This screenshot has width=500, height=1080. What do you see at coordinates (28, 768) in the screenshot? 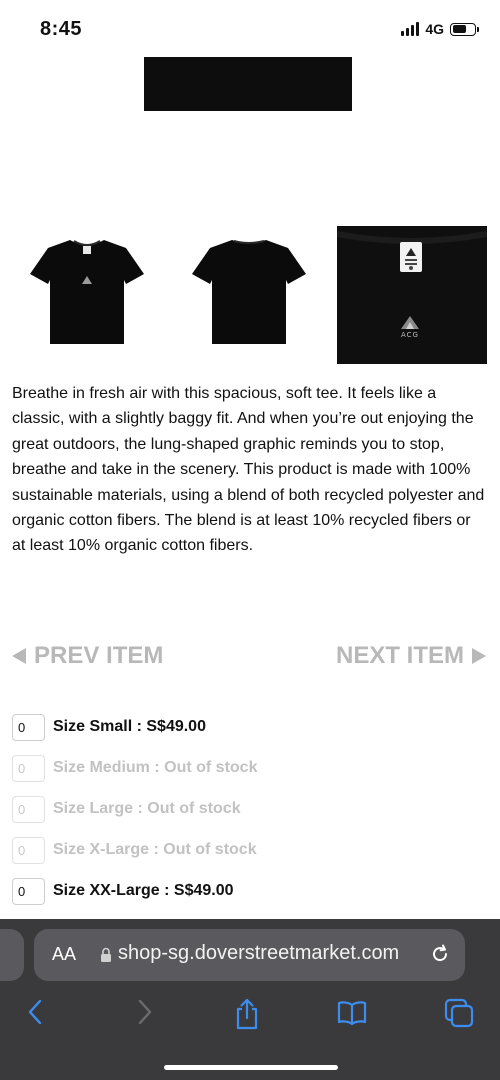
I see `quantity-input-medium` at bounding box center [28, 768].